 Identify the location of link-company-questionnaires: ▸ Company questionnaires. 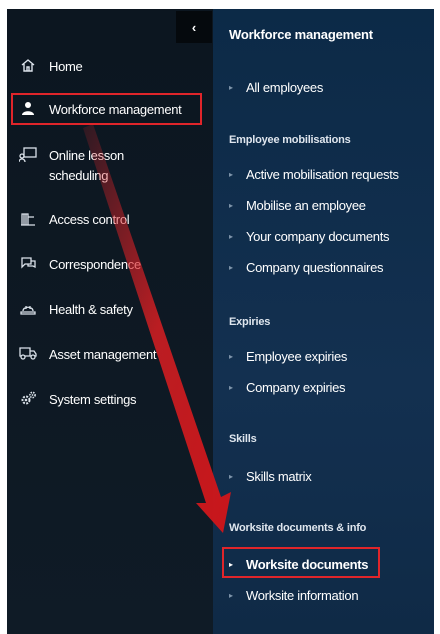
(306, 267).